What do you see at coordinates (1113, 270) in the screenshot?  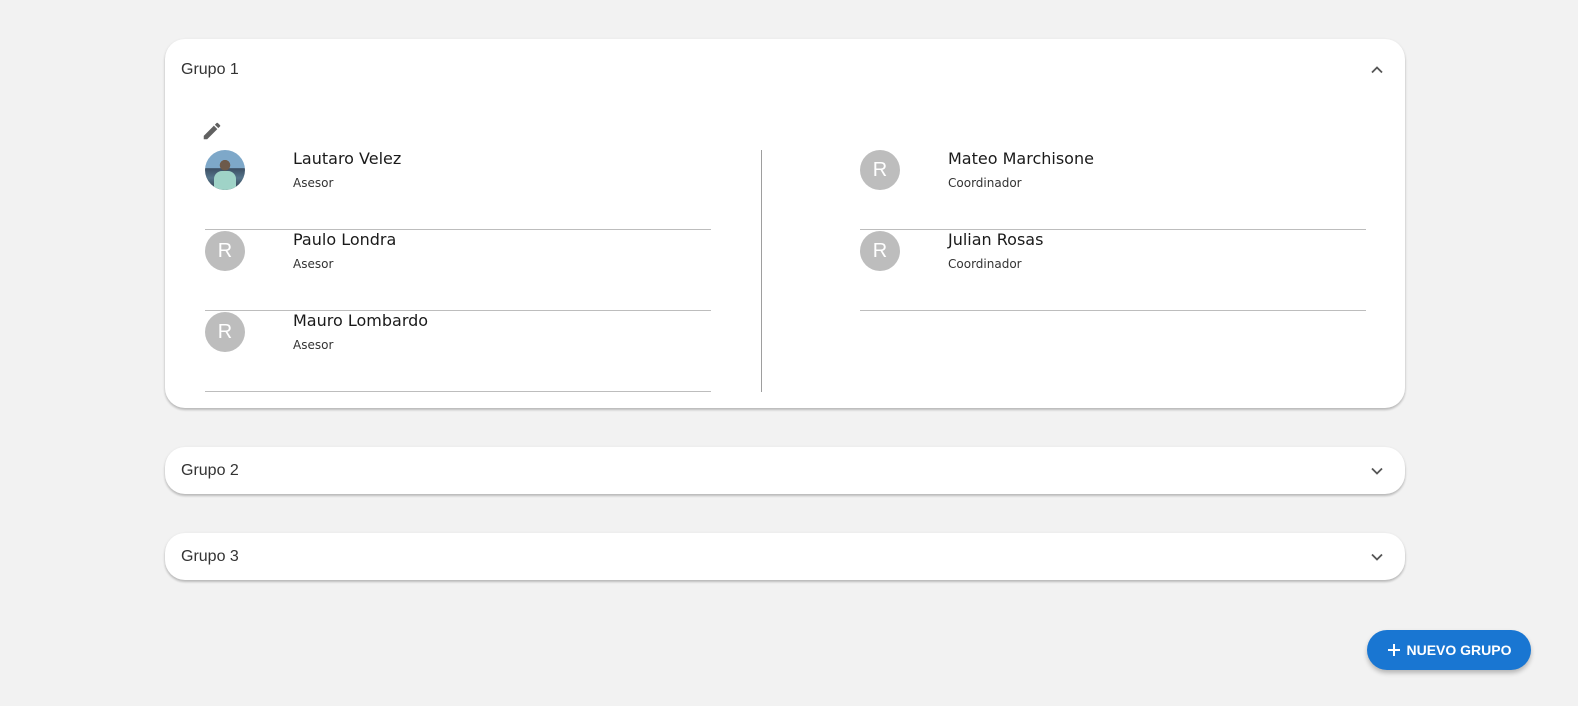 I see `member-item: R Julian Rosas Coordinador` at bounding box center [1113, 270].